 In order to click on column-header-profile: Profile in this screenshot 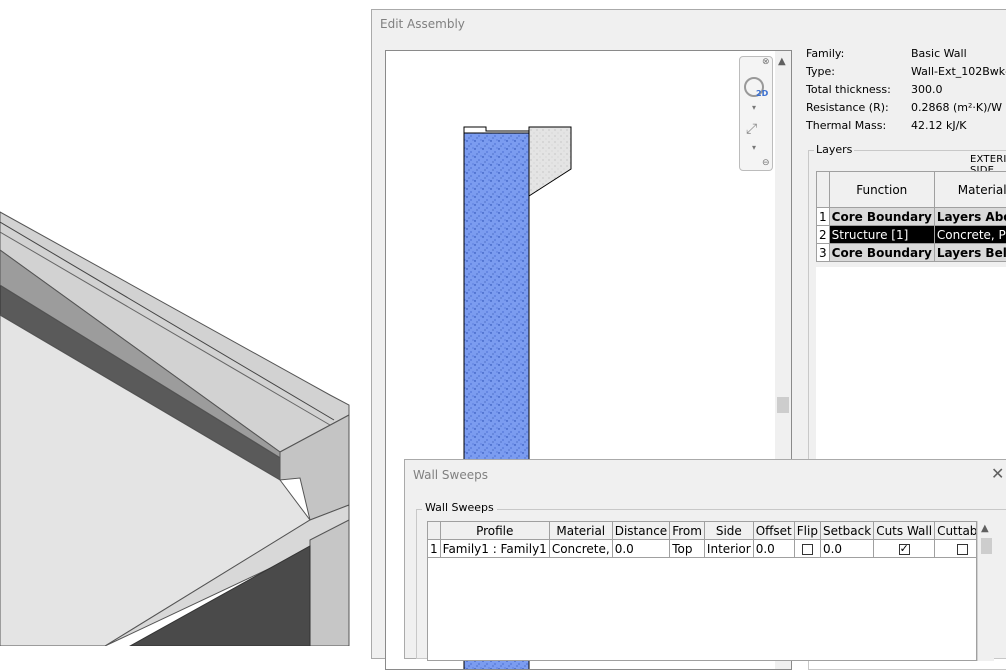, I will do `click(494, 531)`.